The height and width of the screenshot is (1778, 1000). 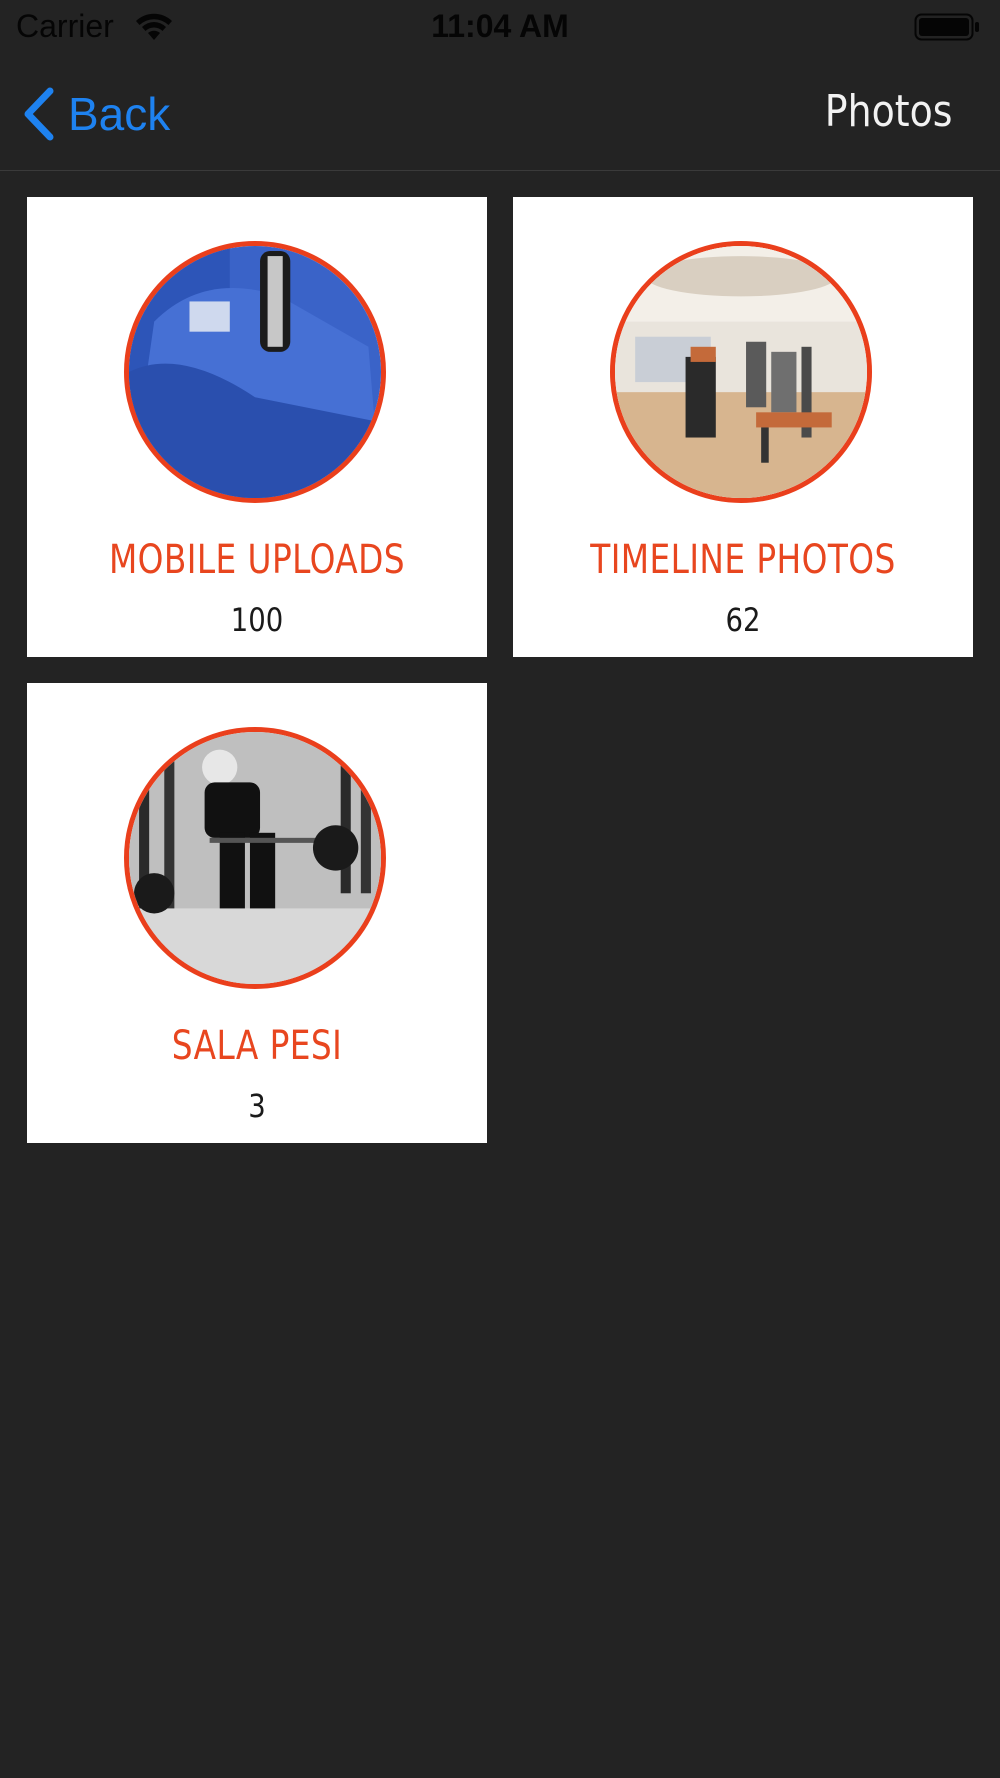 I want to click on status-bar: Carrier 11:04 AM, so click(x=500, y=28).